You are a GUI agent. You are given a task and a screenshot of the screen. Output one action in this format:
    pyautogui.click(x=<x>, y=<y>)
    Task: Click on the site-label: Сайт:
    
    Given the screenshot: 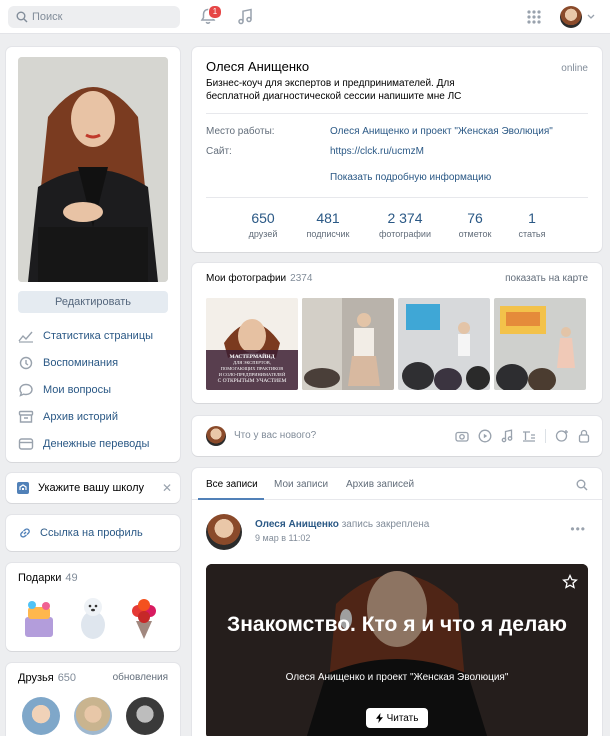 What is the action you would take?
    pyautogui.click(x=219, y=151)
    